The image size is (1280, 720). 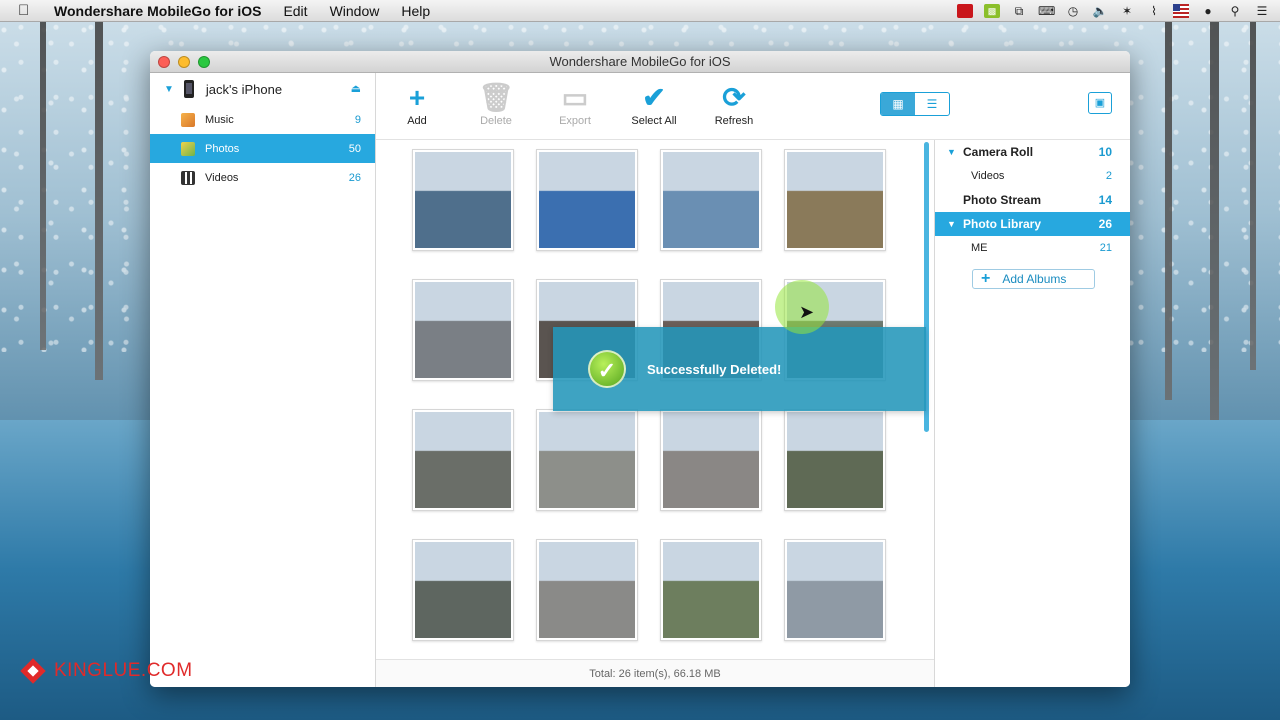 What do you see at coordinates (222, 177) in the screenshot?
I see `sidebar-item-label: Videos` at bounding box center [222, 177].